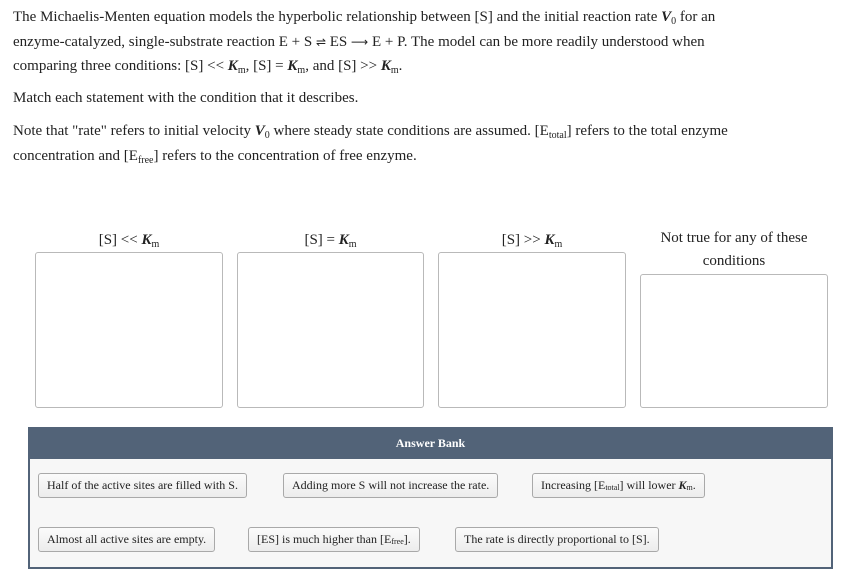 Image resolution: width=852 pixels, height=588 pixels. I want to click on target-label-s-less-km: [S] << Km, so click(129, 240).